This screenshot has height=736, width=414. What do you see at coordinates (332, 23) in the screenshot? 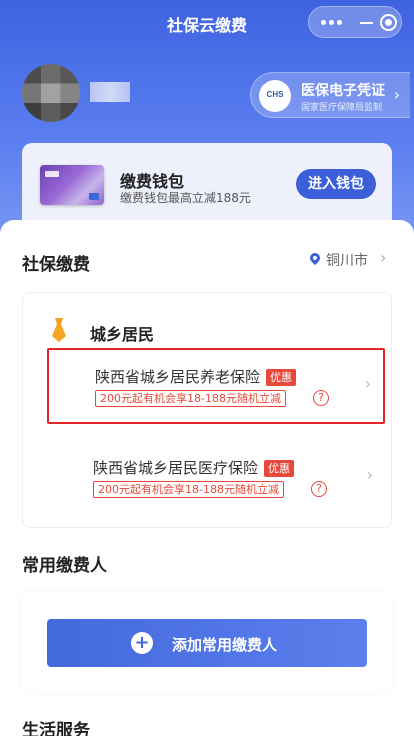
I see `more-icon` at bounding box center [332, 23].